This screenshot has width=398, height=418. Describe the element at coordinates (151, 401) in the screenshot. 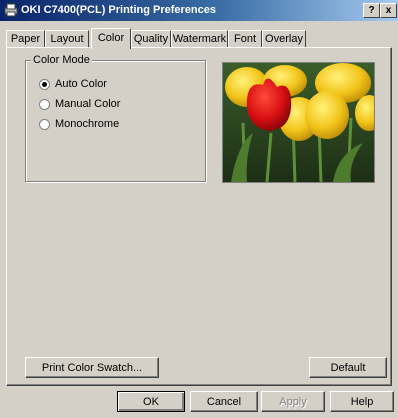

I see `ok-button: OK` at that location.